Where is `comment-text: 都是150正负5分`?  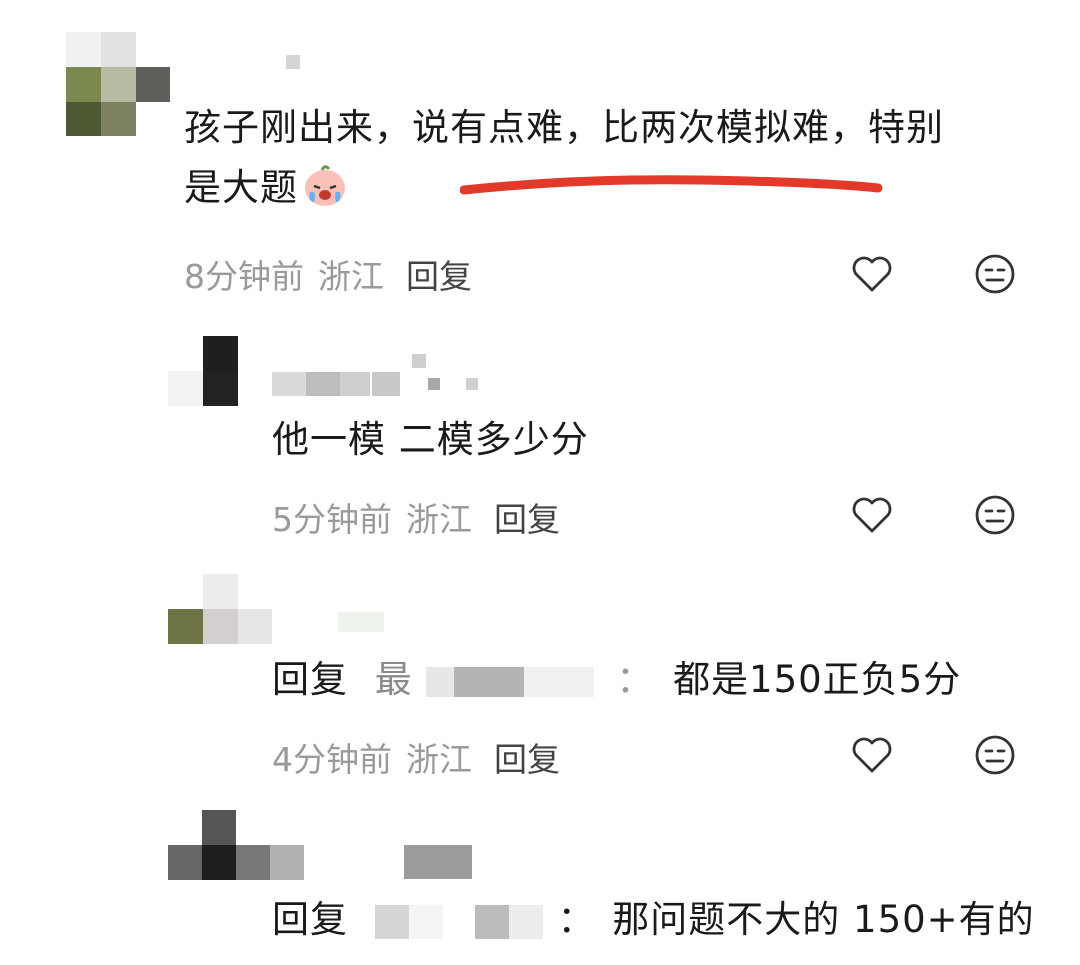 comment-text: 都是150正负5分 is located at coordinates (817, 679).